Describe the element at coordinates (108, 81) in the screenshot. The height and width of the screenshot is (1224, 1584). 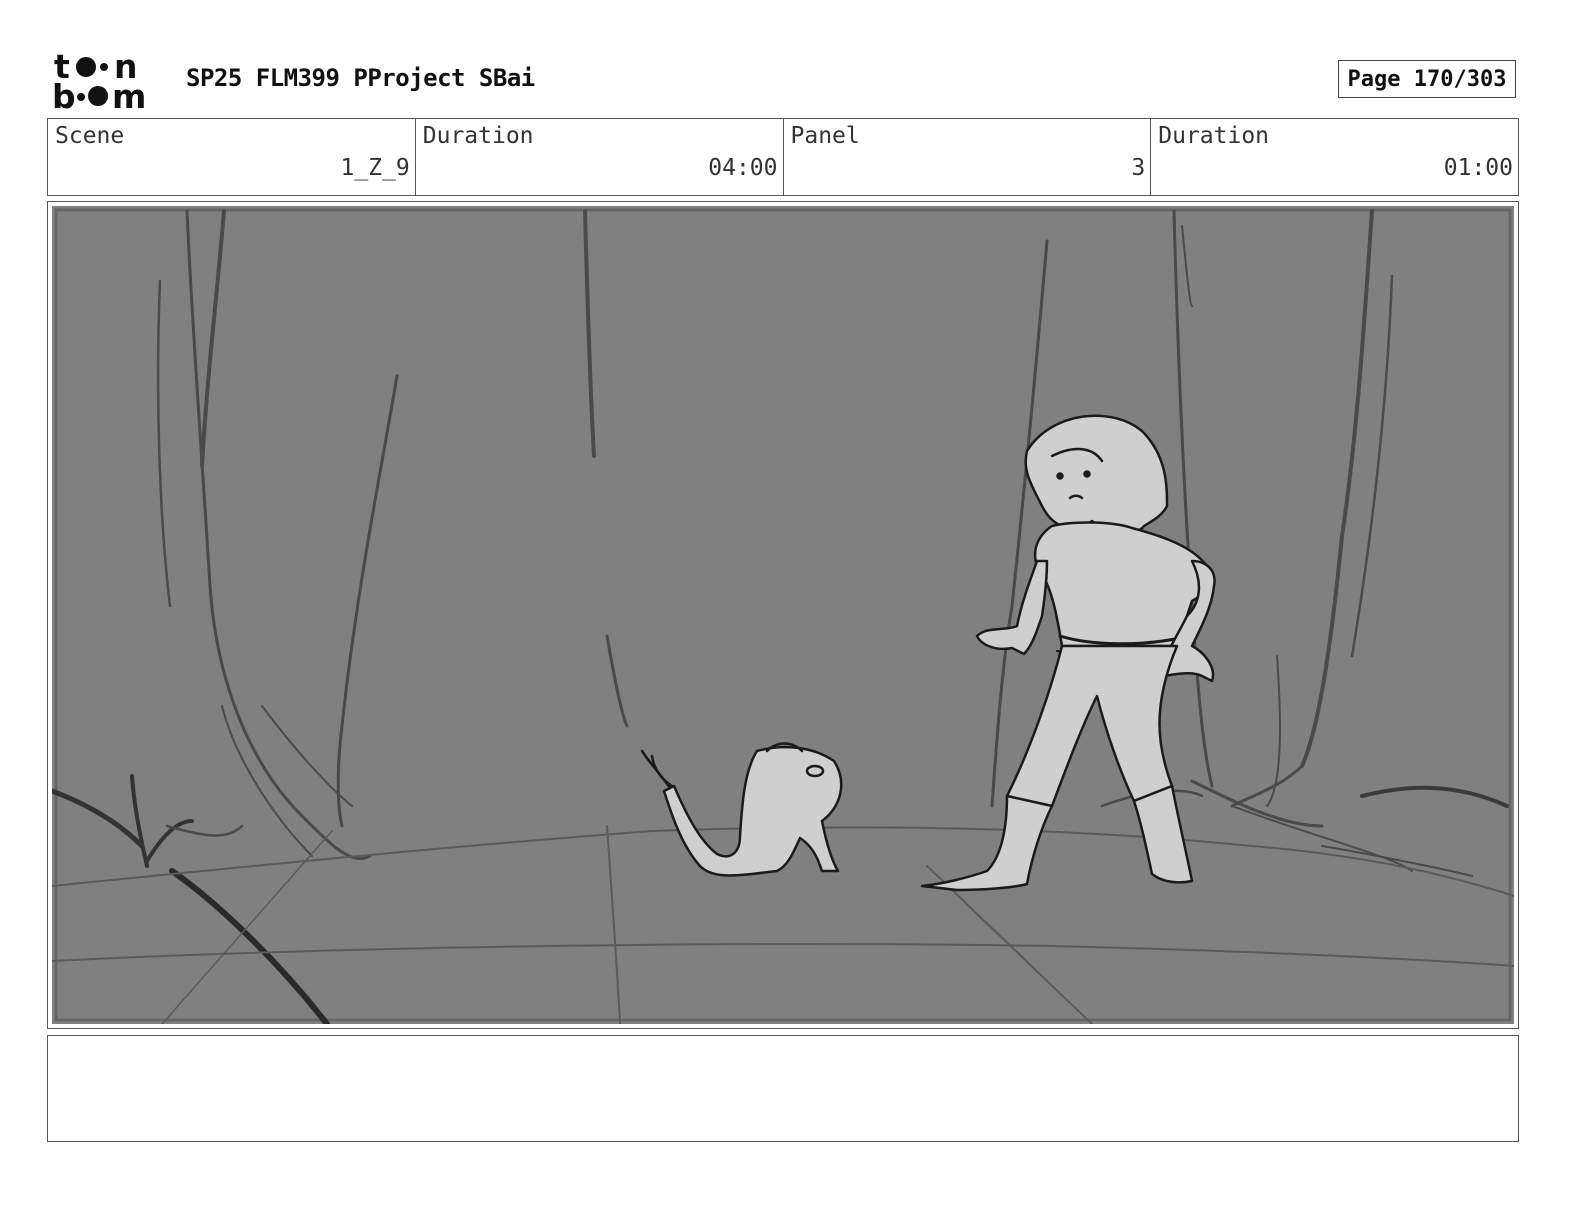
I see `toon-boom-logo: t n b m` at that location.